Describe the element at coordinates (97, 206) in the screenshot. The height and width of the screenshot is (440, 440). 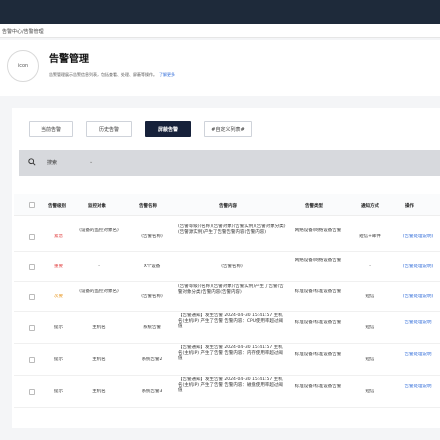
I see `column-header-object: 监控对象` at that location.